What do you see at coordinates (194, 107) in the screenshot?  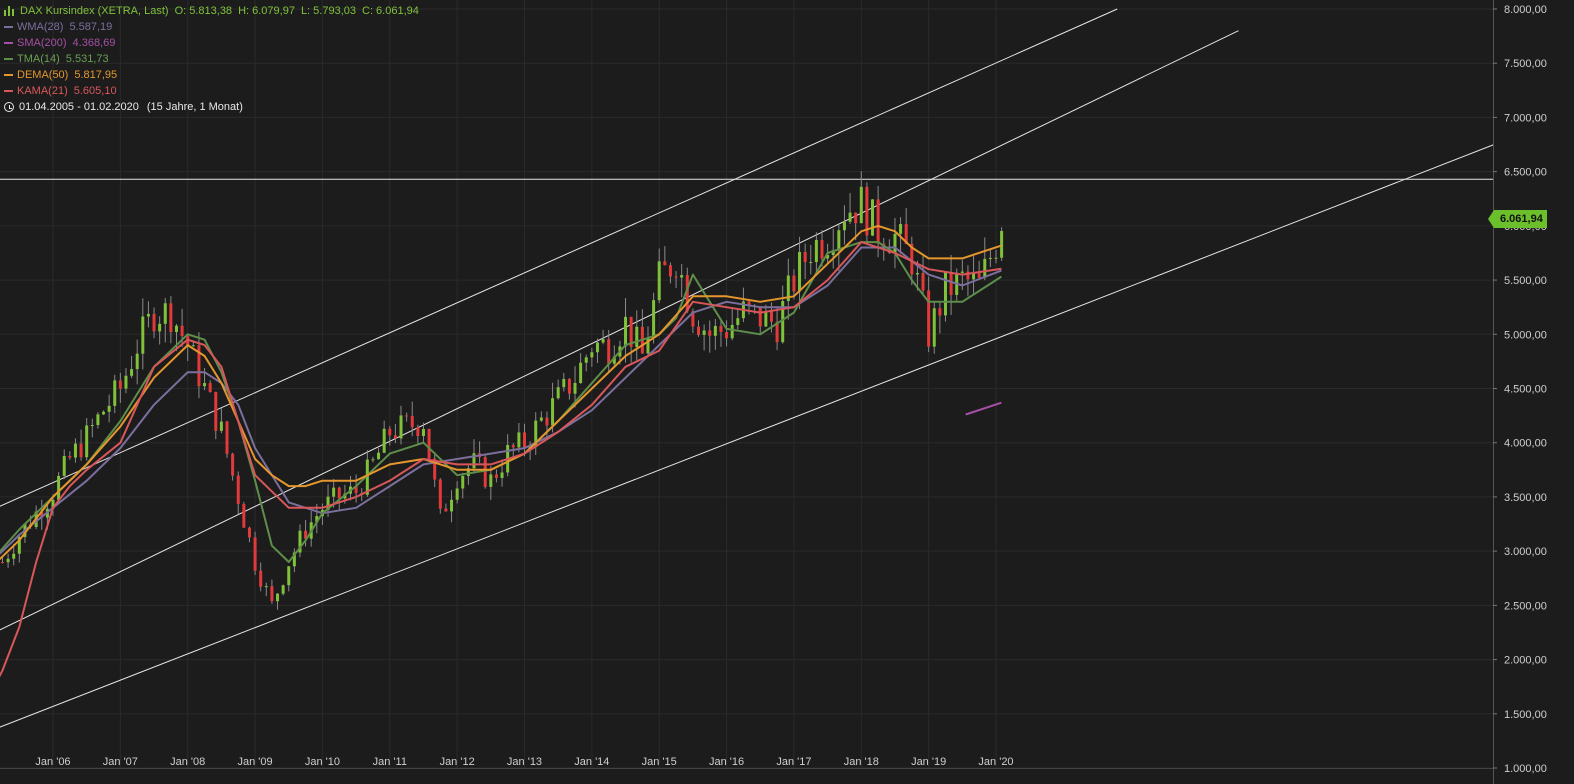 I see `date-range-span: (15 Jahre, 1 Monat)` at bounding box center [194, 107].